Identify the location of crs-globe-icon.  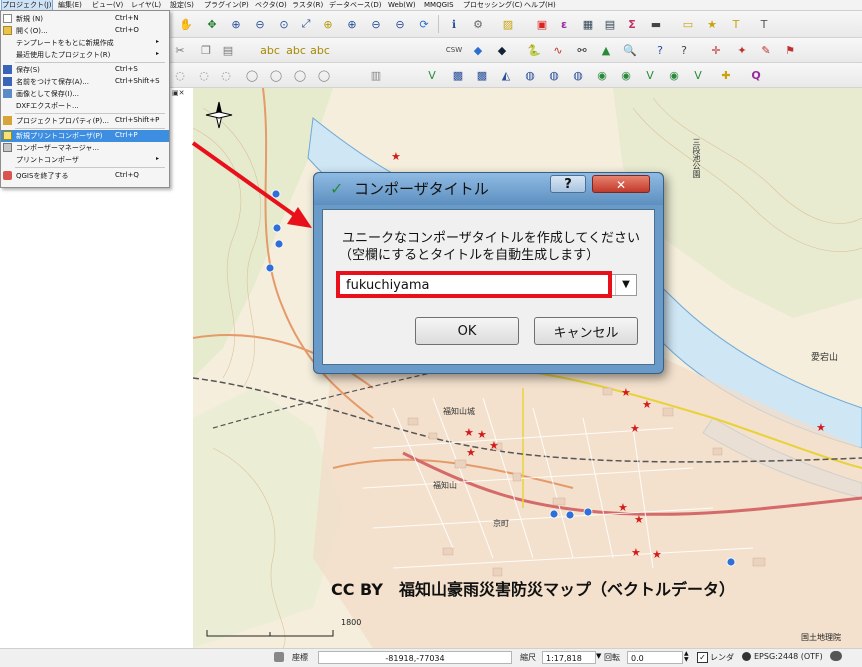
(746, 656).